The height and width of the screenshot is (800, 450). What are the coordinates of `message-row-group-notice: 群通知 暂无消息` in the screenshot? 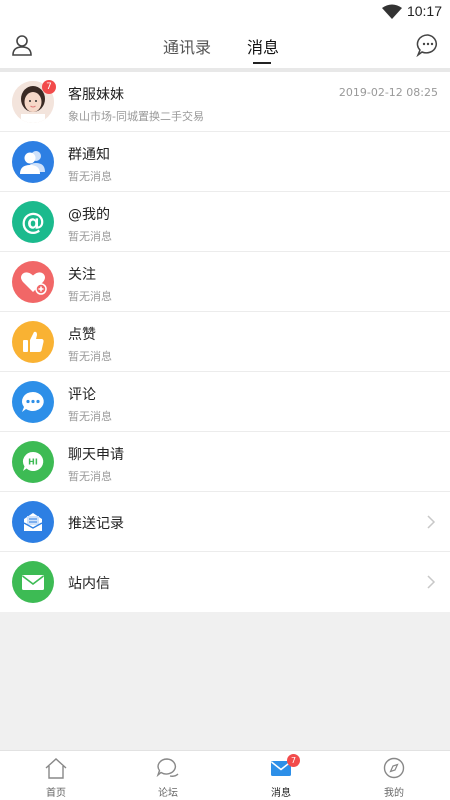 It's located at (225, 162).